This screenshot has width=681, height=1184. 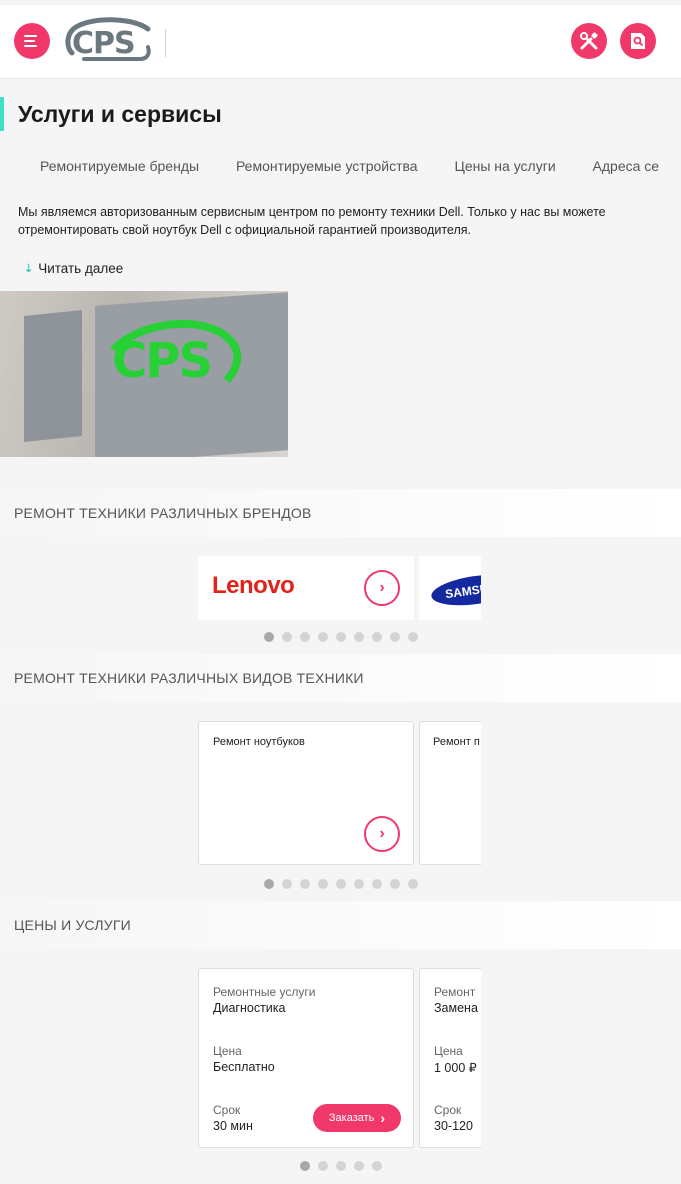 I want to click on page-title-block: Услуги и сервисы, so click(x=340, y=114).